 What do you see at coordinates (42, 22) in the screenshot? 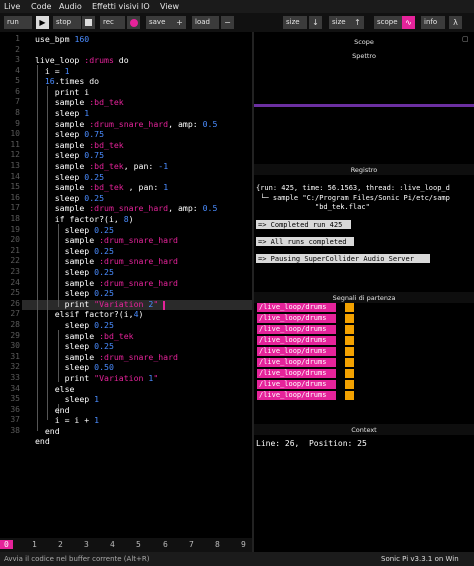
I see `play-icon: ▶` at bounding box center [42, 22].